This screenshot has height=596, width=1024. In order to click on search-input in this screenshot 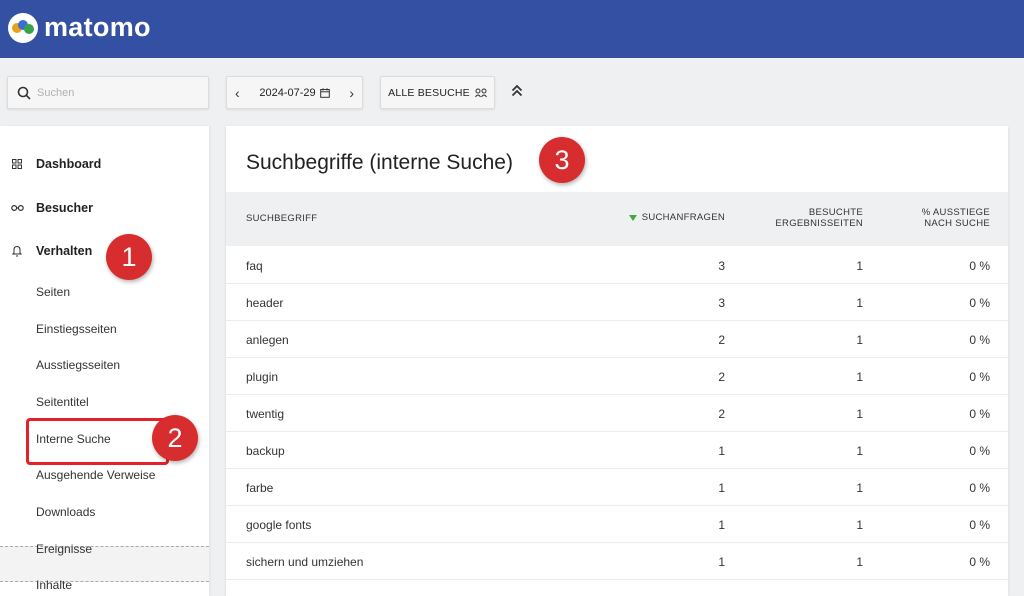, I will do `click(112, 92)`.